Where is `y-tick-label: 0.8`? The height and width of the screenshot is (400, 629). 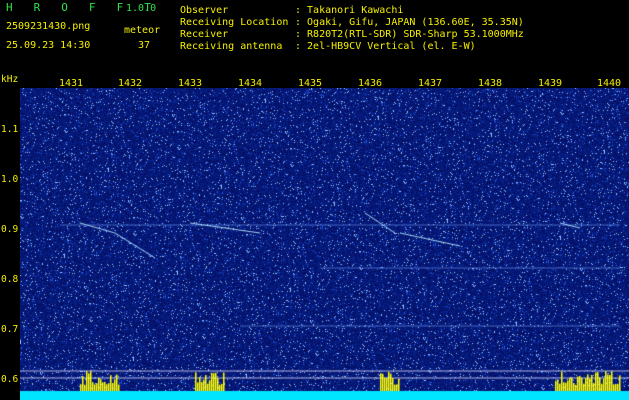
y-tick-label: 0.8 is located at coordinates (10, 279).